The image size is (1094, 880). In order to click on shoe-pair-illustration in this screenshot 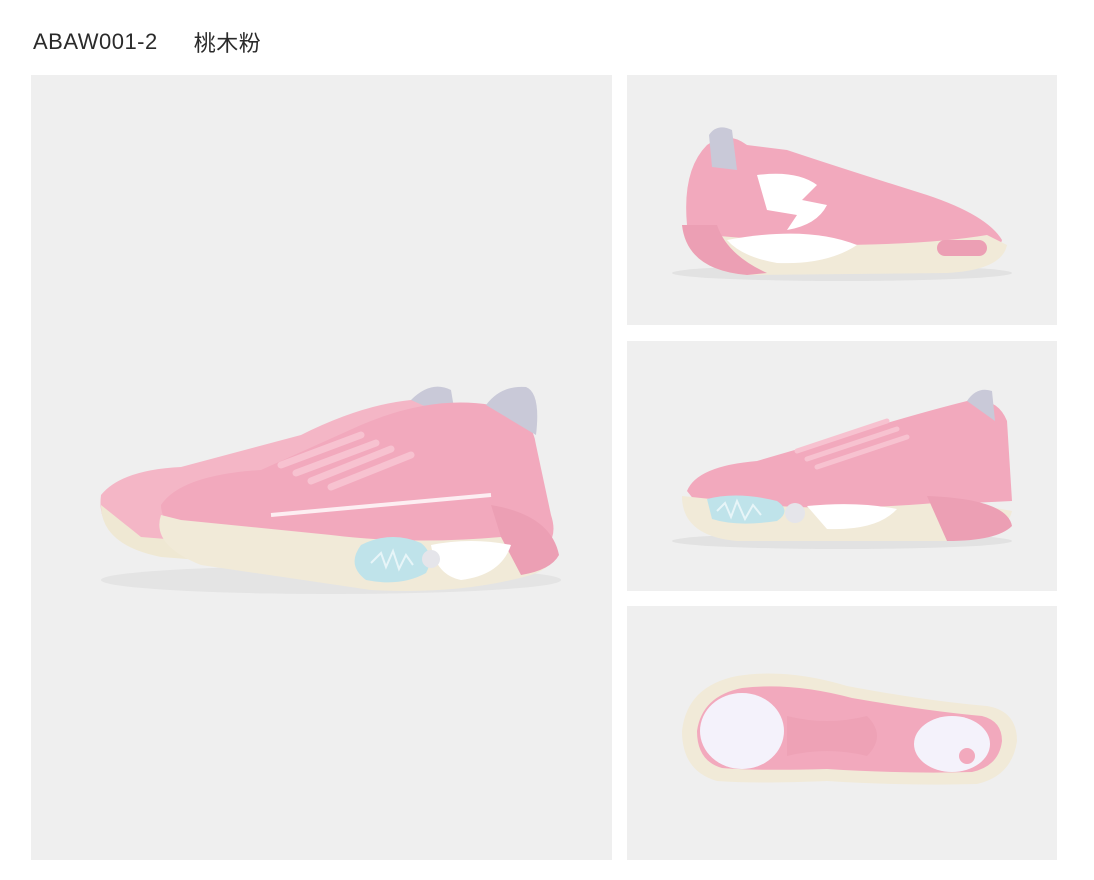, I will do `click(330, 490)`.